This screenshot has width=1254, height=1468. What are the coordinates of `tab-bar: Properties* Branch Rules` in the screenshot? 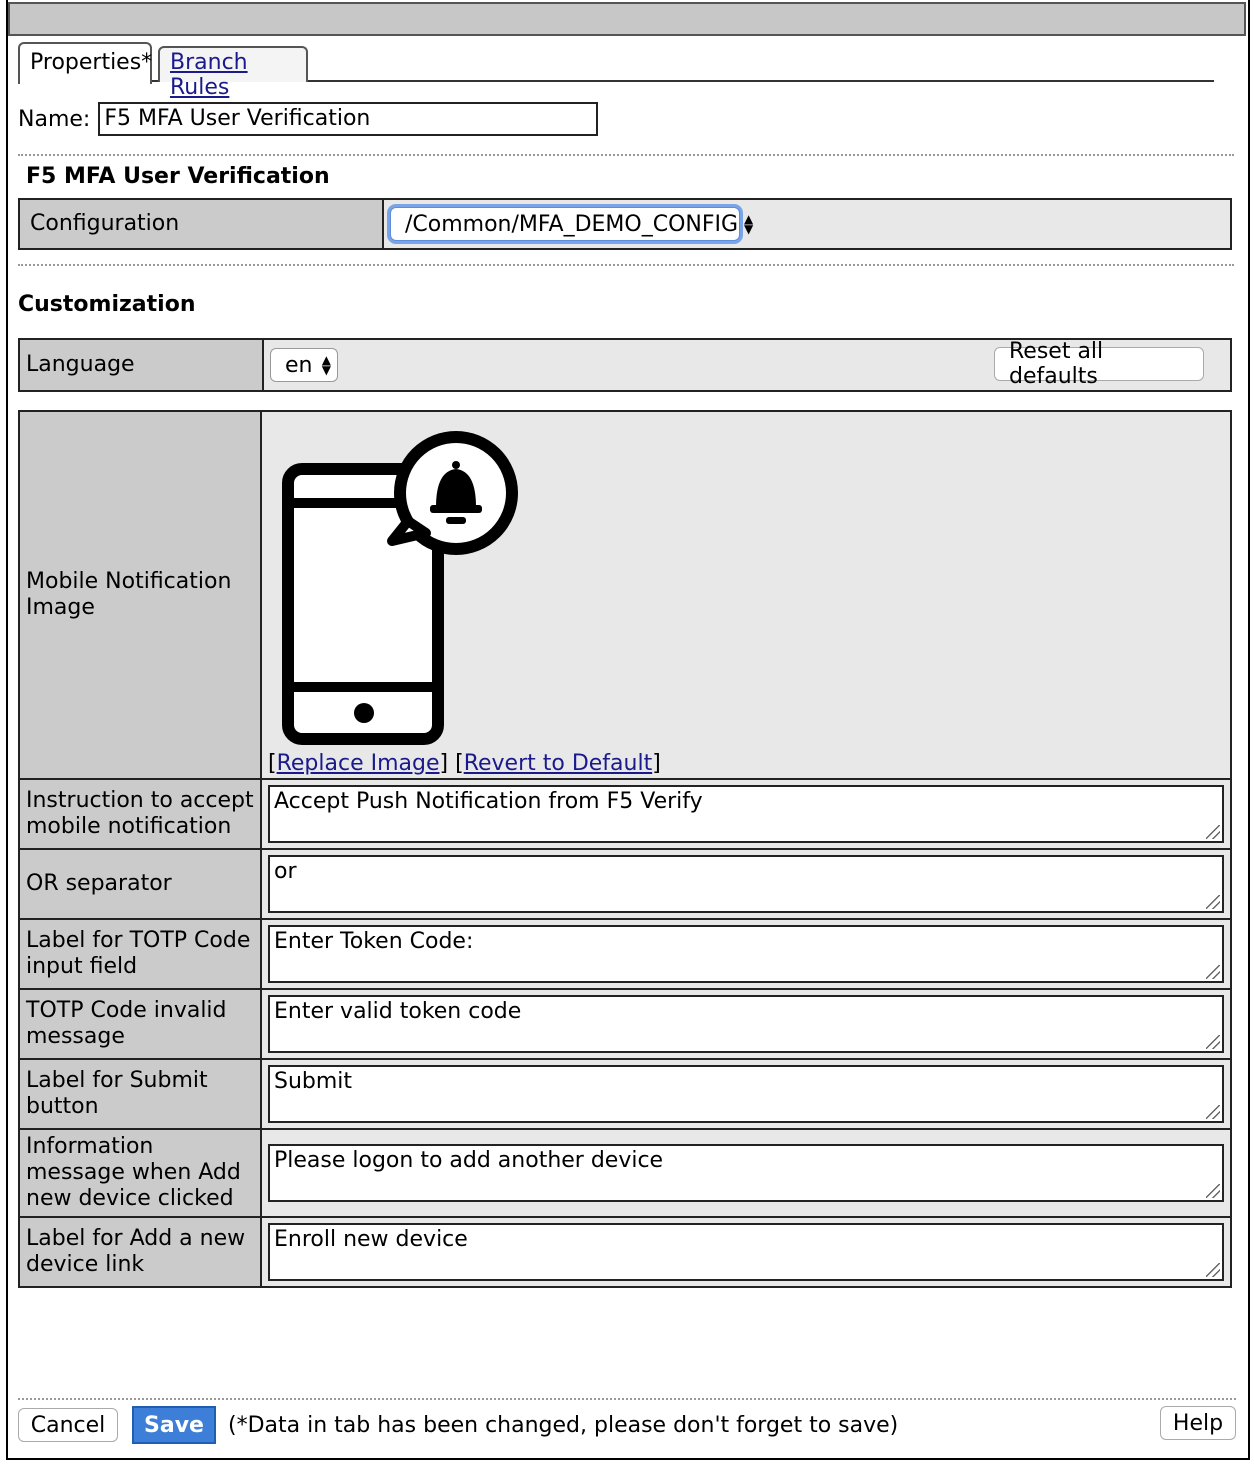 It's located at (616, 71).